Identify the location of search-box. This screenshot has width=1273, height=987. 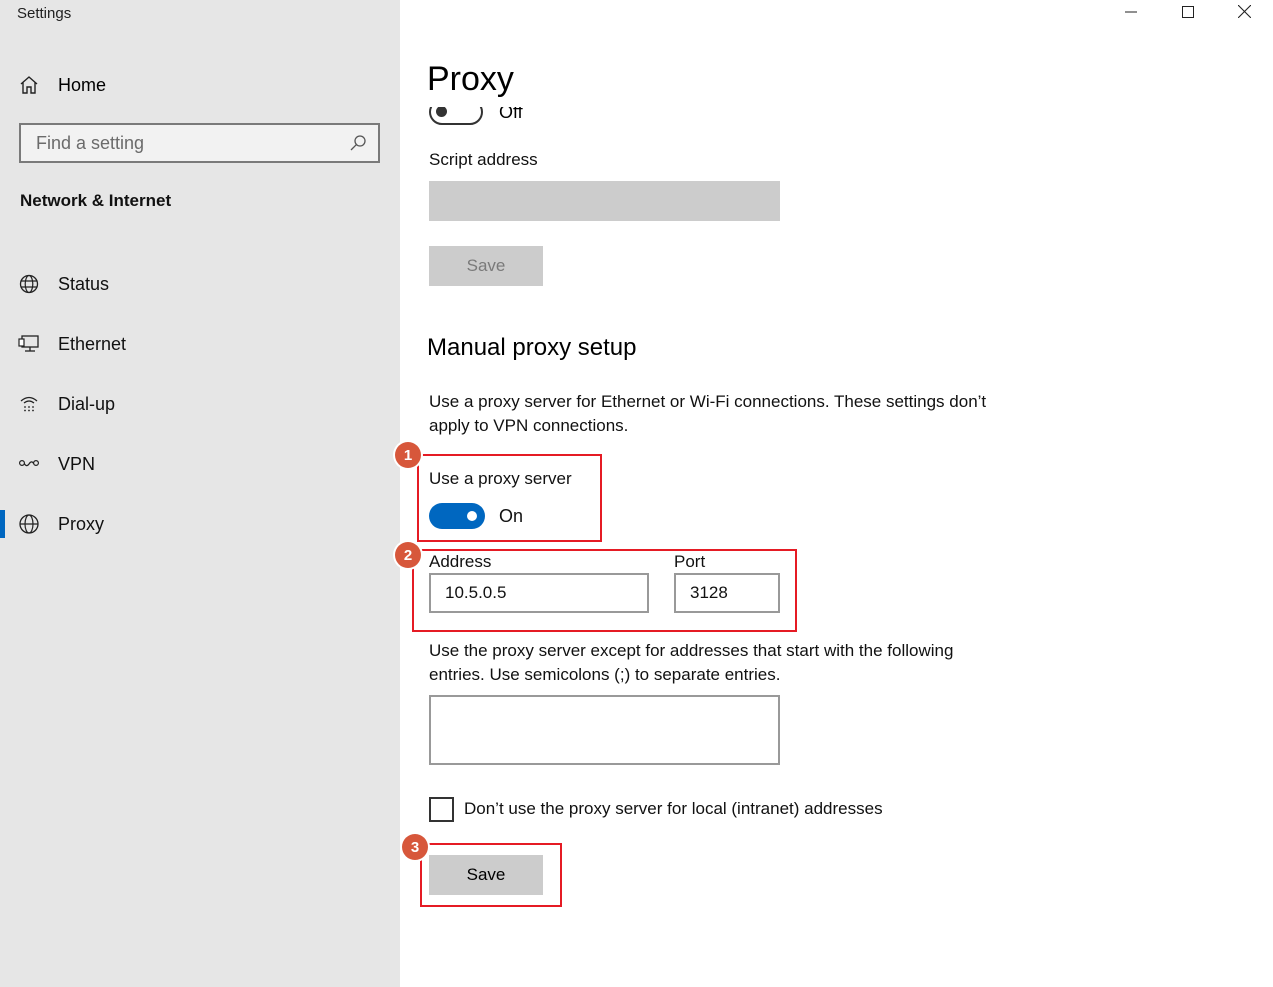
(199, 143).